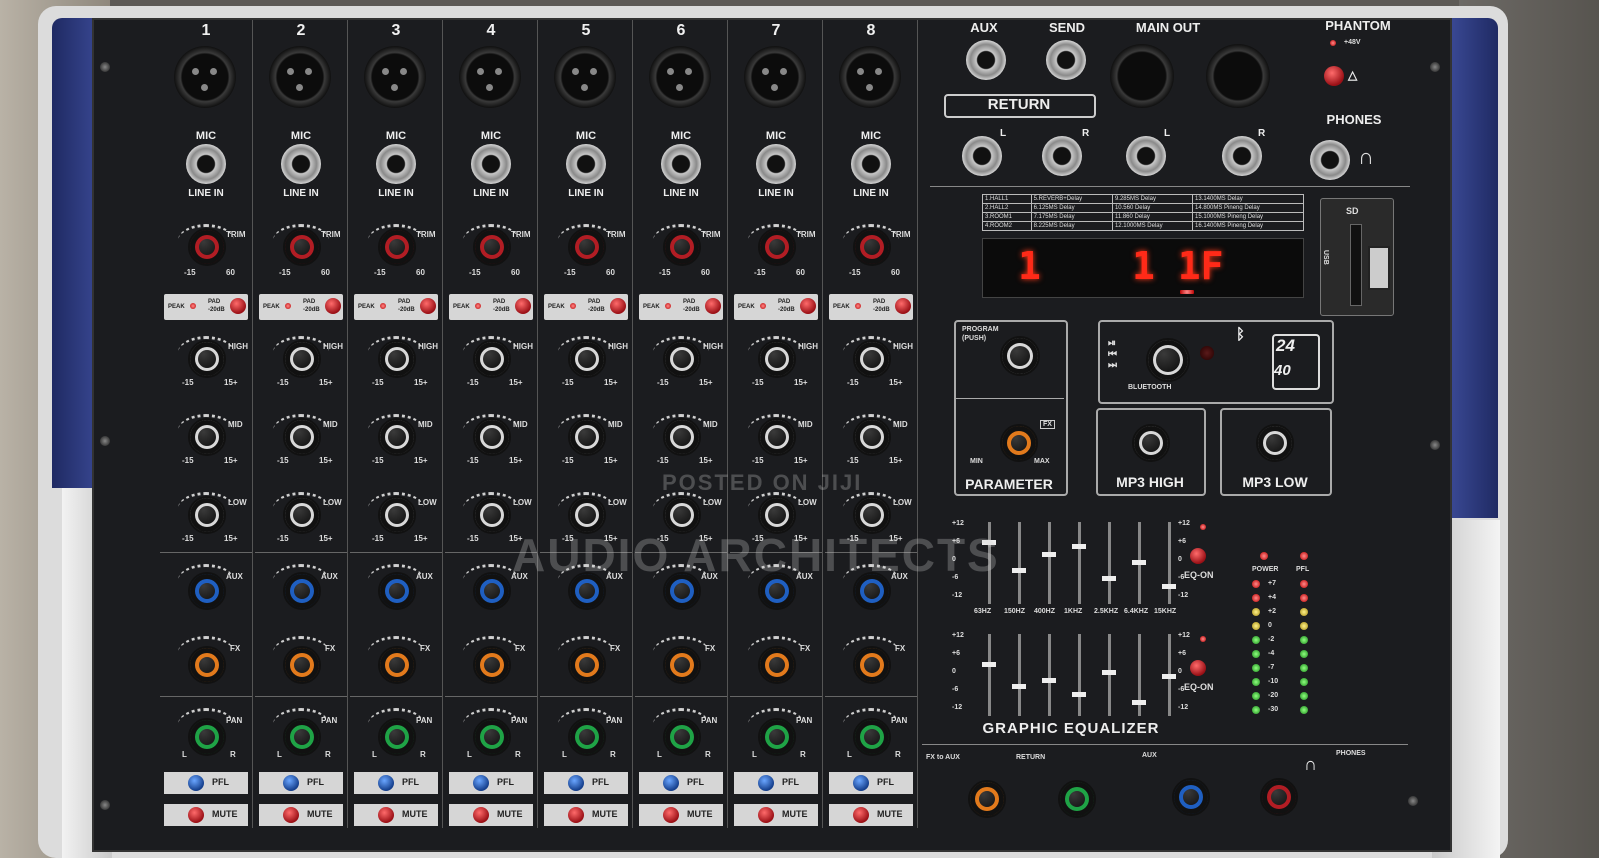 The height and width of the screenshot is (858, 1599). I want to click on return-l-jack, so click(982, 156).